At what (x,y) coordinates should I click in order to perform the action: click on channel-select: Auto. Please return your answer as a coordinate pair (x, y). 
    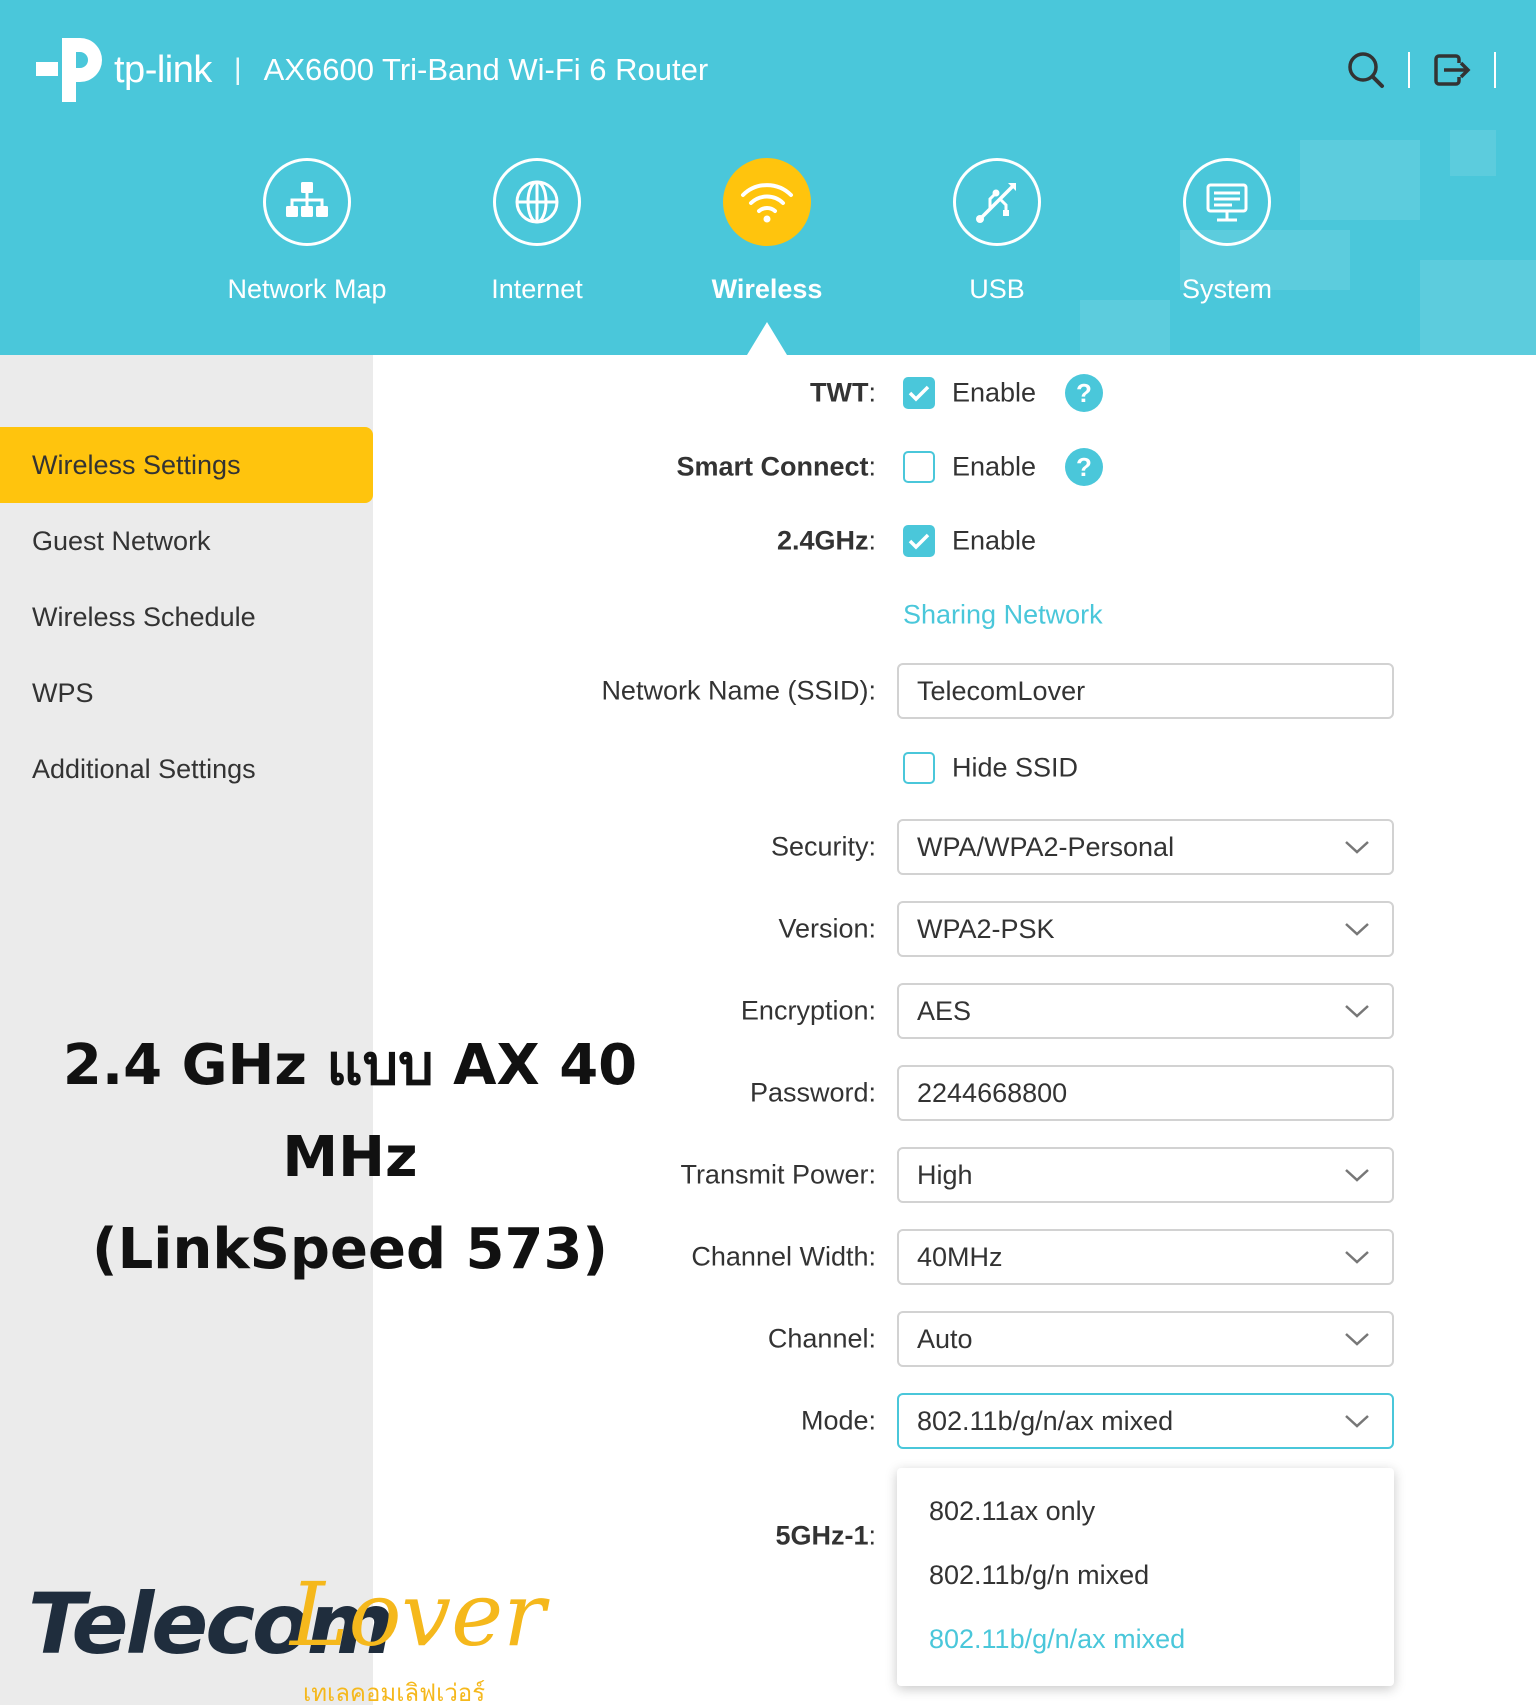
    Looking at the image, I should click on (1145, 1339).